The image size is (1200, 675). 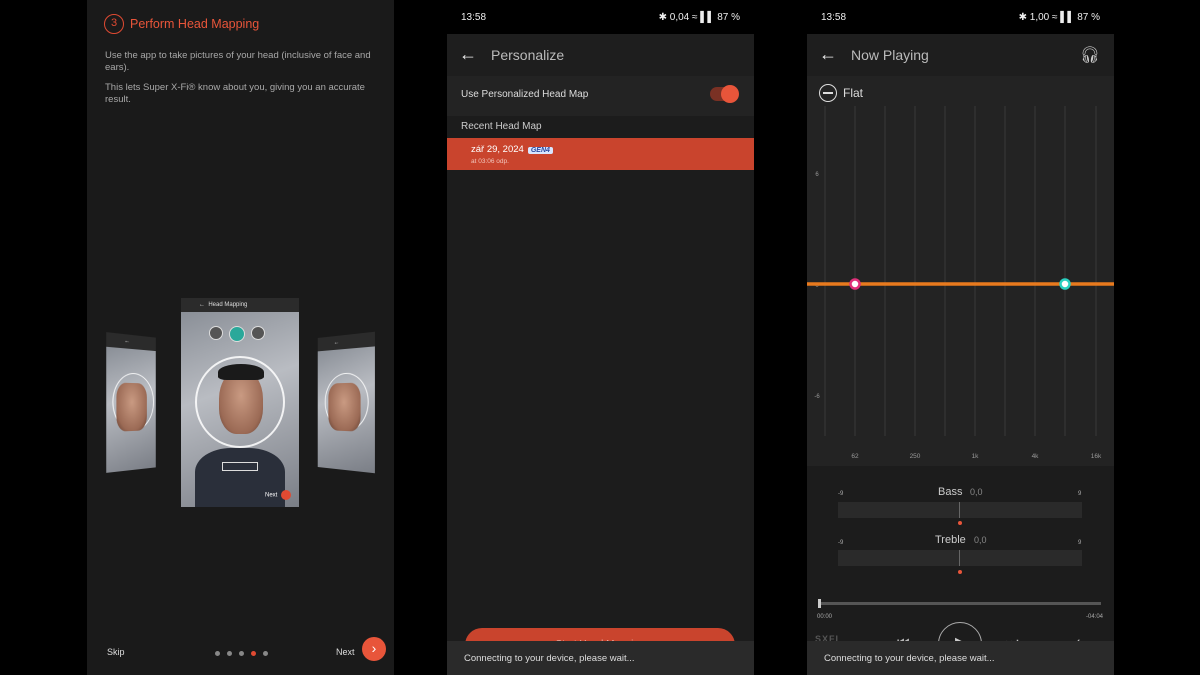 What do you see at coordinates (525, 94) in the screenshot?
I see `toggle-label: Use Personalized Head Map` at bounding box center [525, 94].